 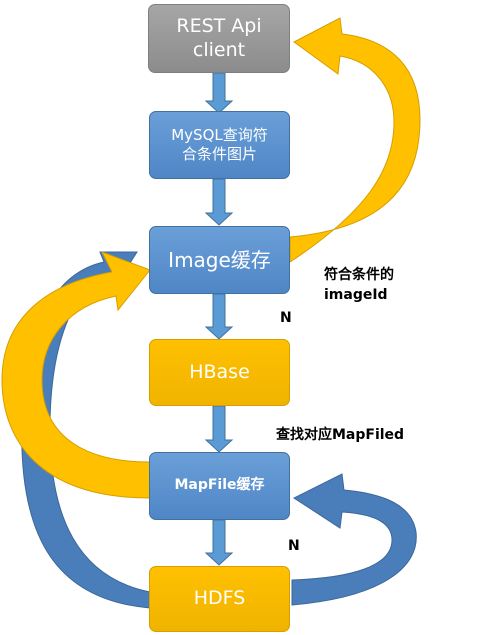 I want to click on node-rest-api-client: REST Api client, so click(x=219, y=38).